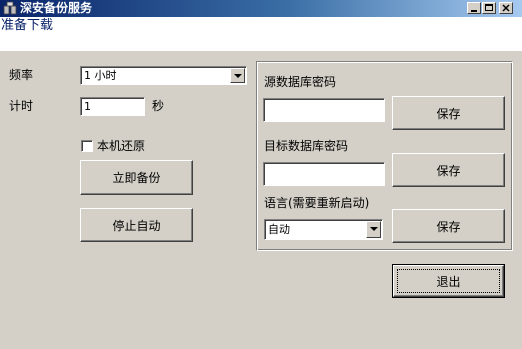 The height and width of the screenshot is (349, 522). I want to click on backup-now-label: 立即备份, so click(136, 178).